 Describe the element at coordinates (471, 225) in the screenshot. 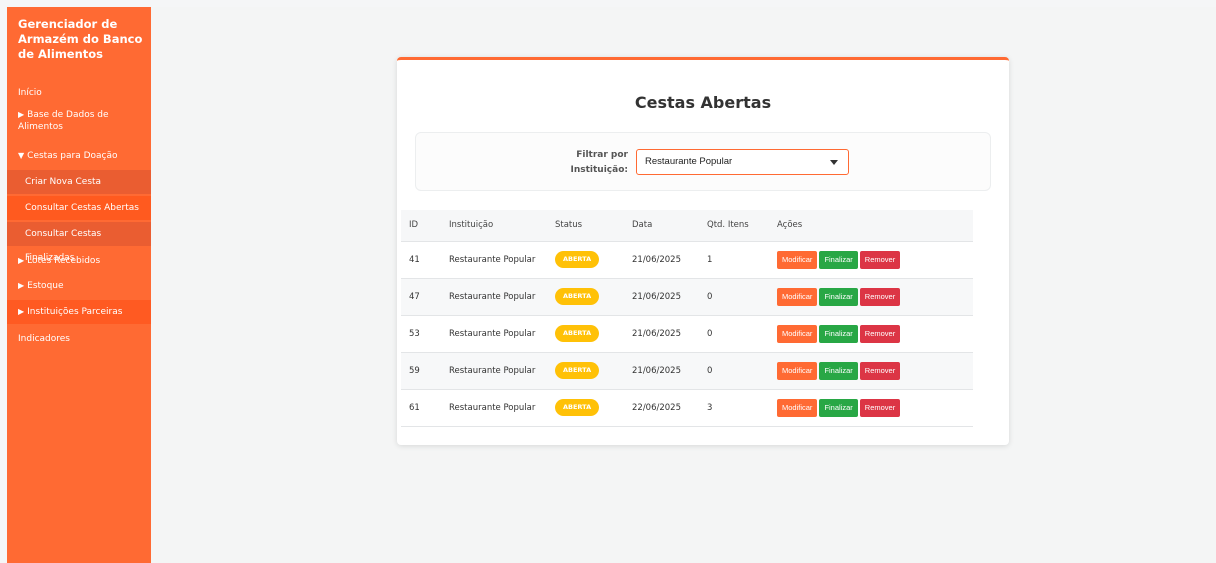

I see `column-header-instituicao: Instituição` at that location.